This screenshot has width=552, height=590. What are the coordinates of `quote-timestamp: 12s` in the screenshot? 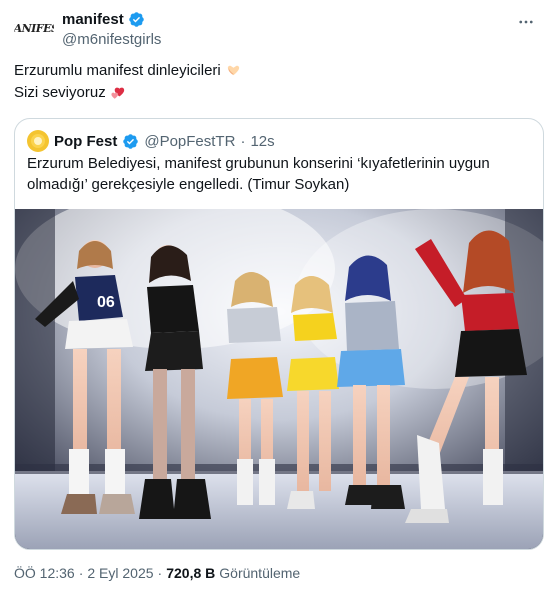 It's located at (262, 141).